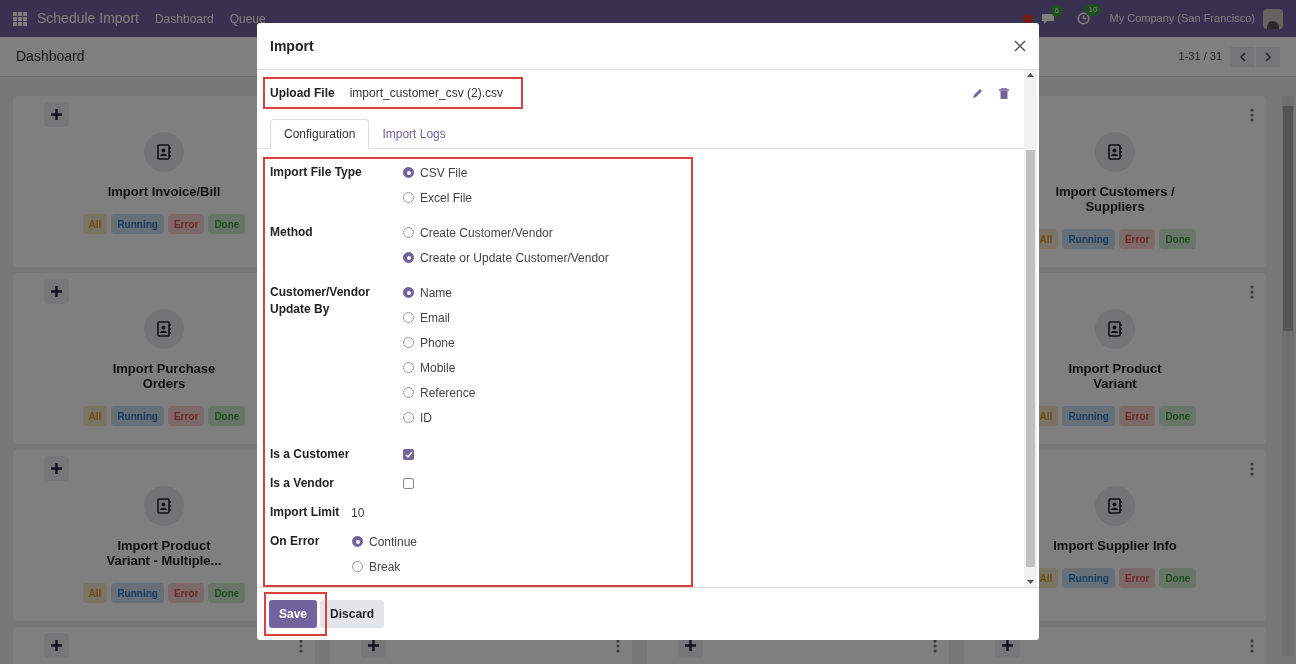 The height and width of the screenshot is (664, 1296). Describe the element at coordinates (358, 512) in the screenshot. I see `field-value: 10` at that location.